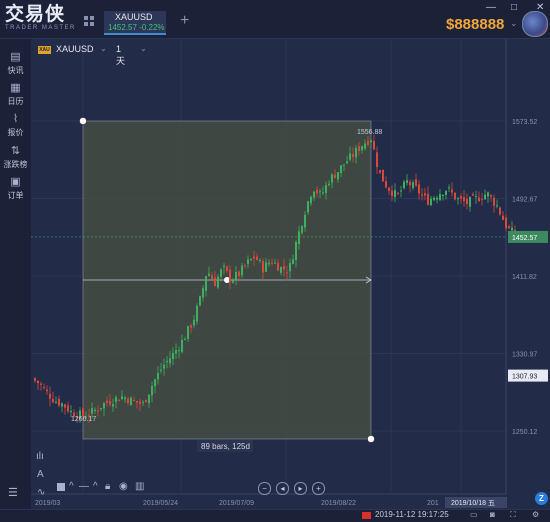 The image size is (550, 522). I want to click on text-tool-icon: A, so click(40, 474).